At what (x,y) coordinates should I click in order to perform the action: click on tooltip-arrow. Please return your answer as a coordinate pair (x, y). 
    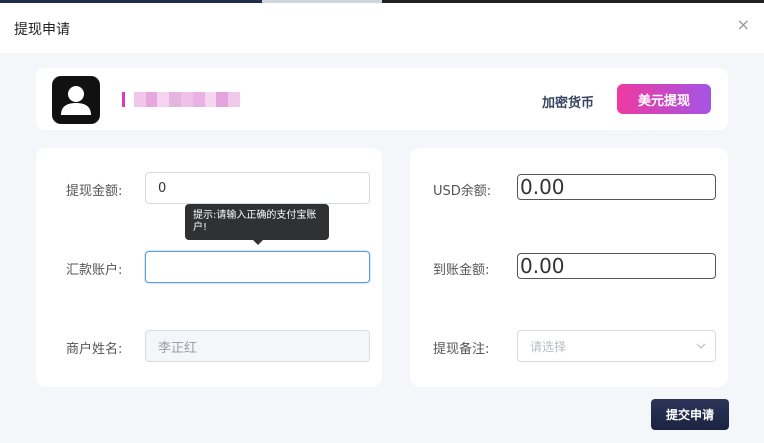
    Looking at the image, I should click on (258, 242).